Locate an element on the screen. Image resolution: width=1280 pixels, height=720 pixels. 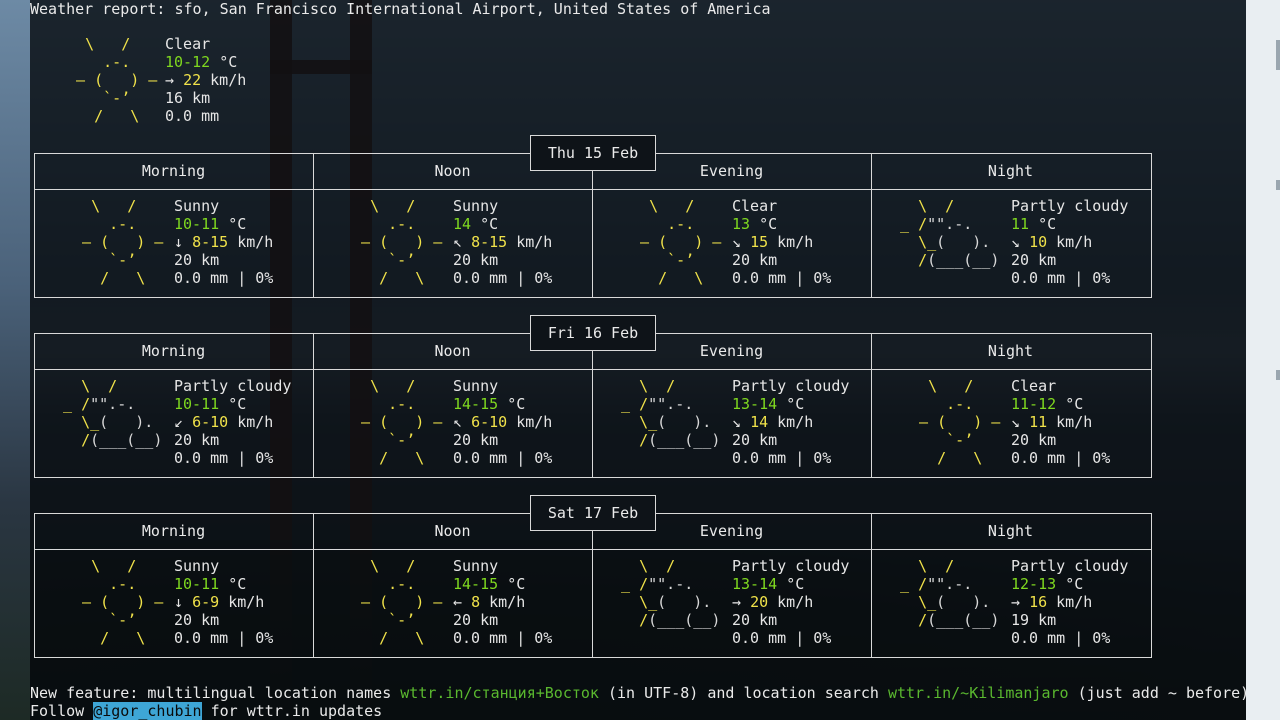
period-details: Clear 13 °C ↘ 15 km/h 20 km 0.0 mm | 0% is located at coordinates (781, 242).